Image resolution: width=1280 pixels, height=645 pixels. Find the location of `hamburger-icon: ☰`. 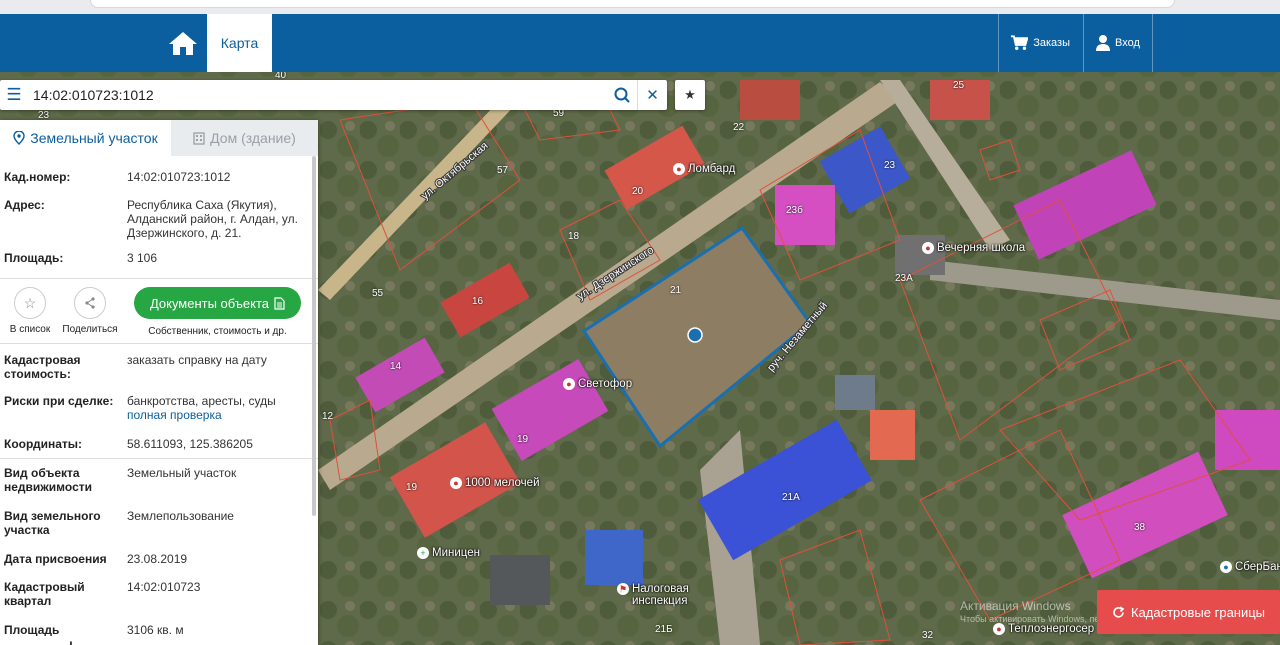

hamburger-icon: ☰ is located at coordinates (14, 94).